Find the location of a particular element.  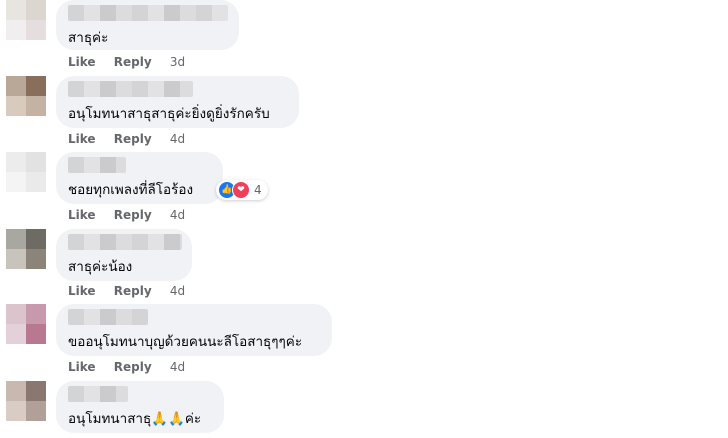

comment-text-before: อนุโมทนาสาธุ is located at coordinates (110, 419).